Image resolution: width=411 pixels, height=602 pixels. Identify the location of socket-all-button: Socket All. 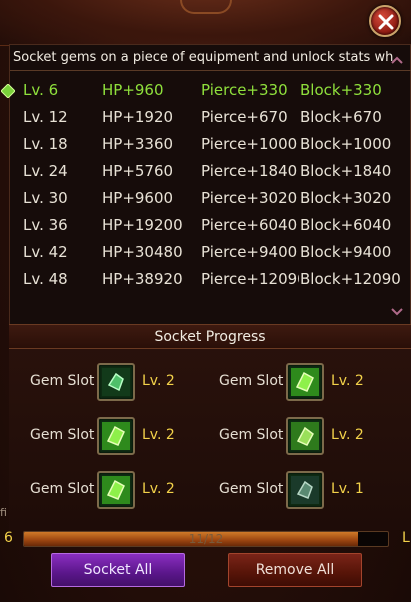
(118, 570).